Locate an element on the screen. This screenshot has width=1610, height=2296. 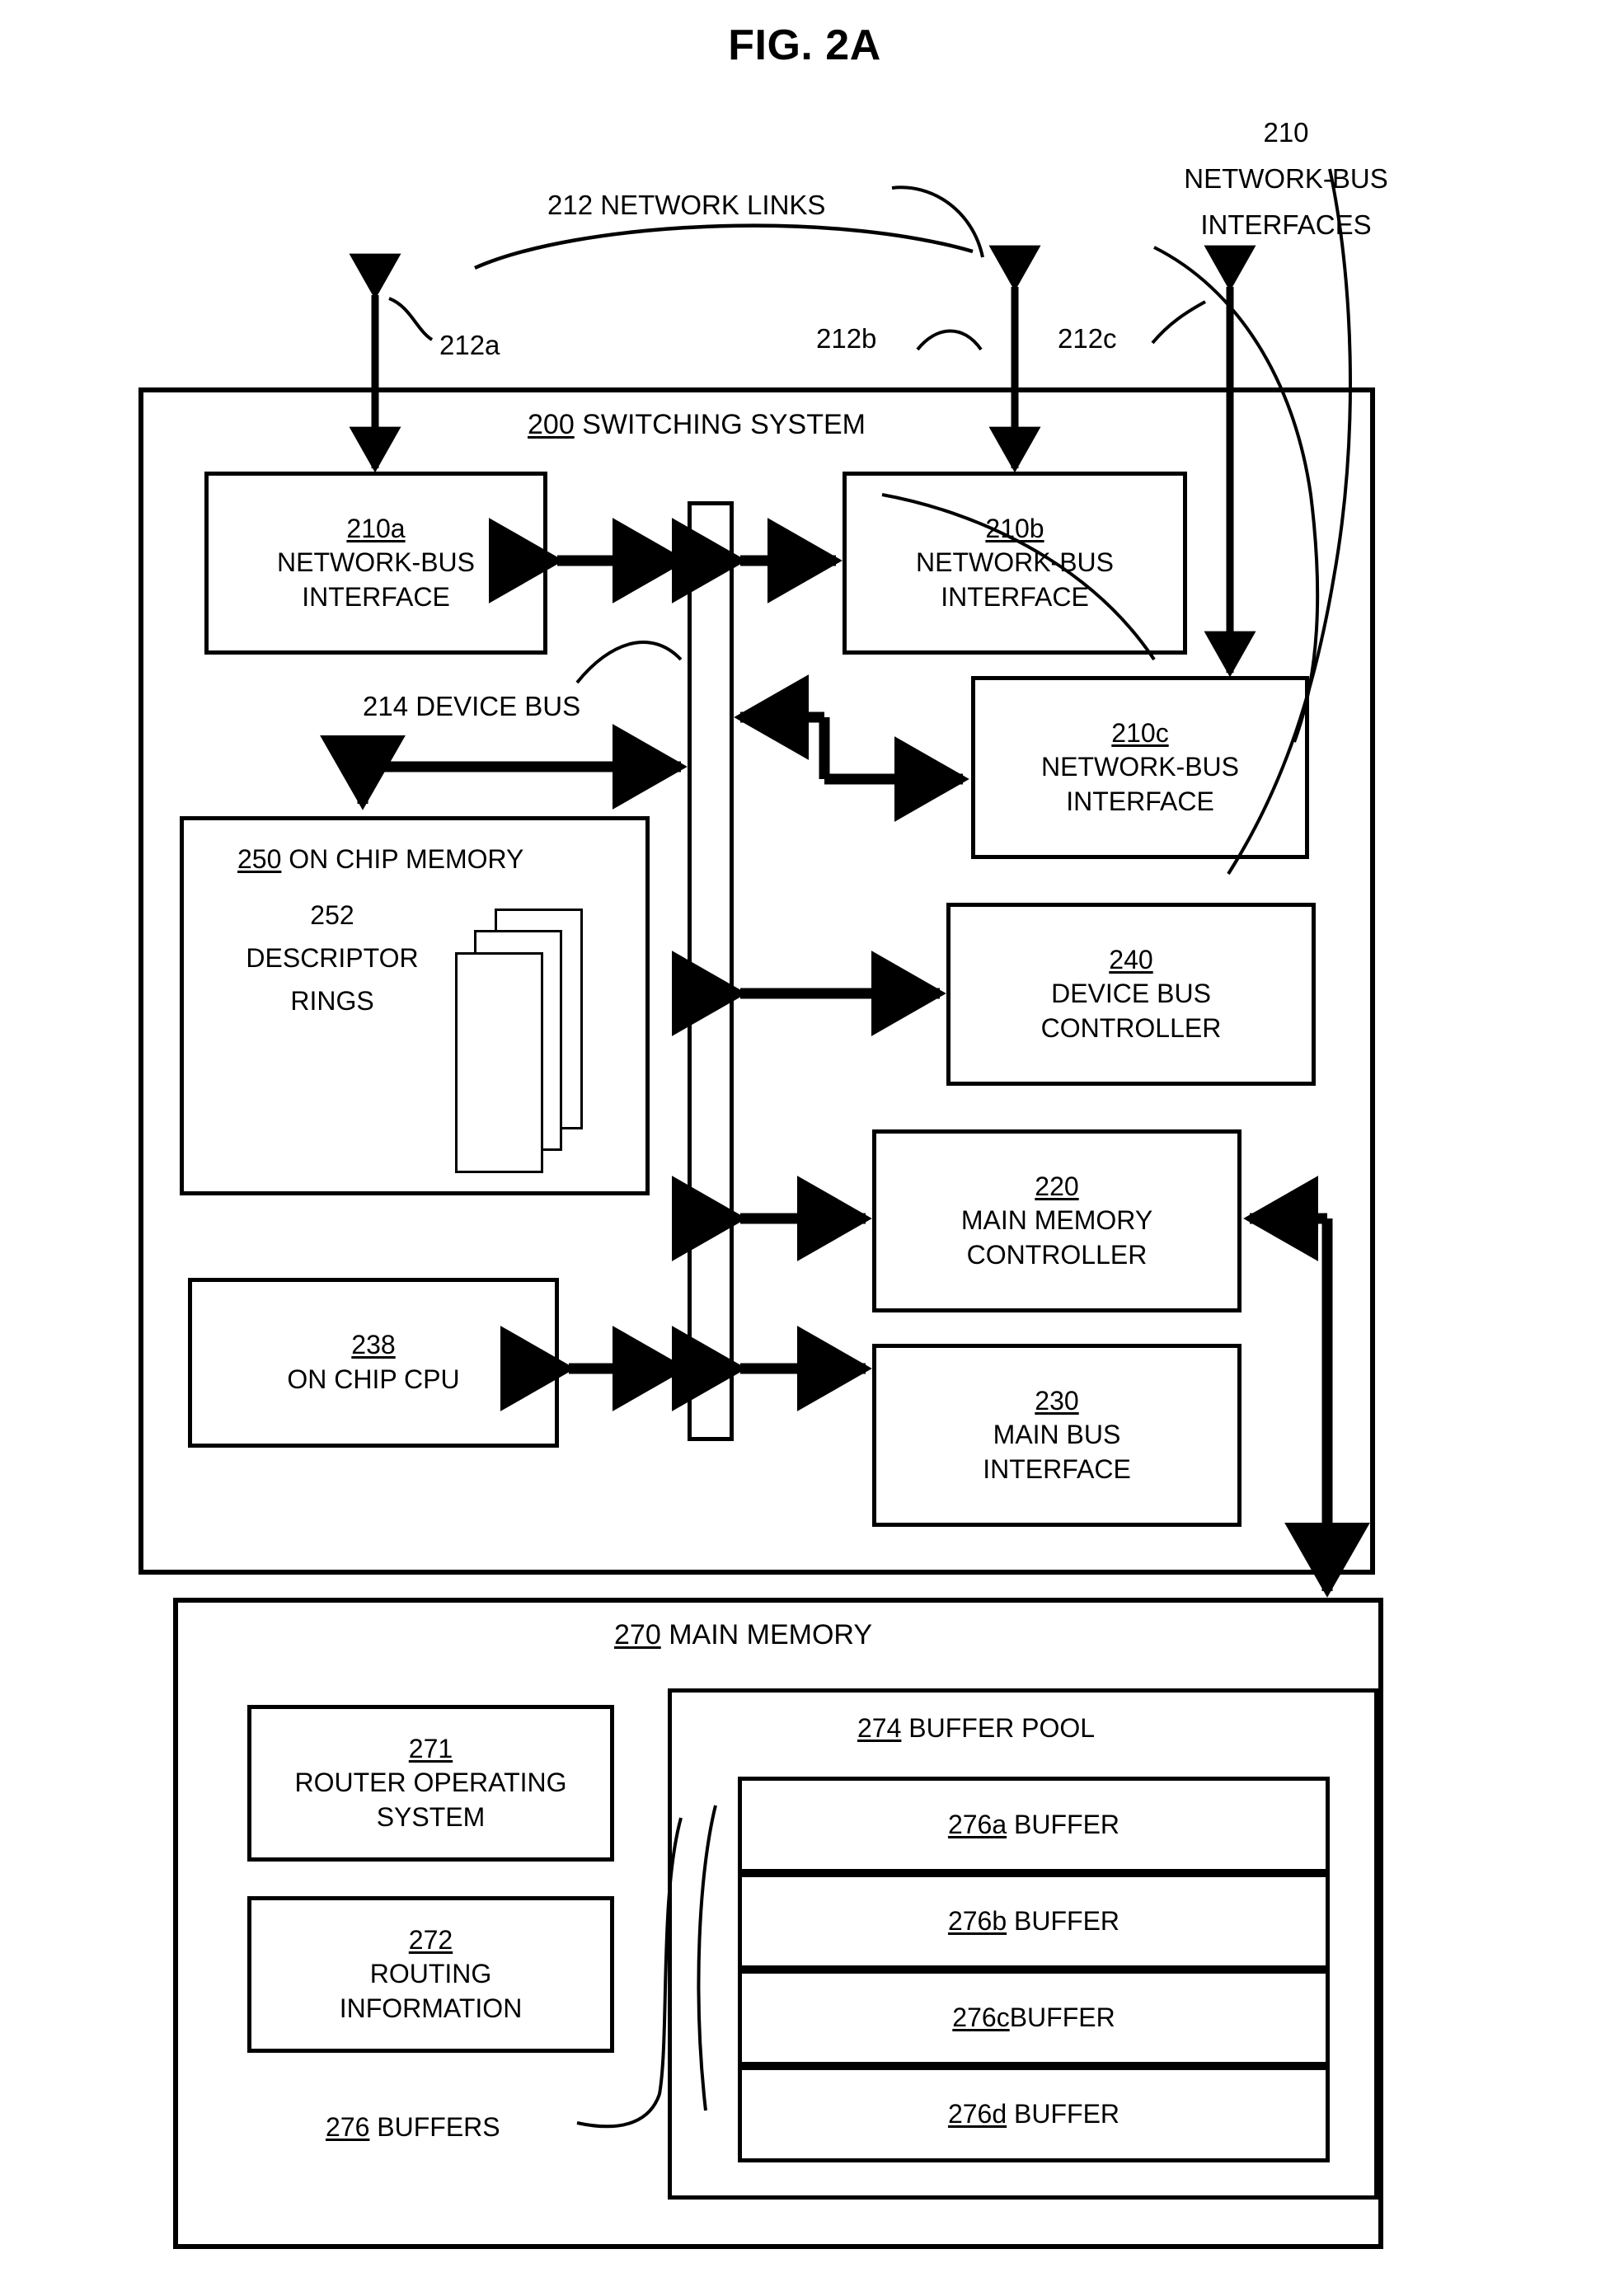
block-271-line2: SYSTEM is located at coordinates (431, 1817).